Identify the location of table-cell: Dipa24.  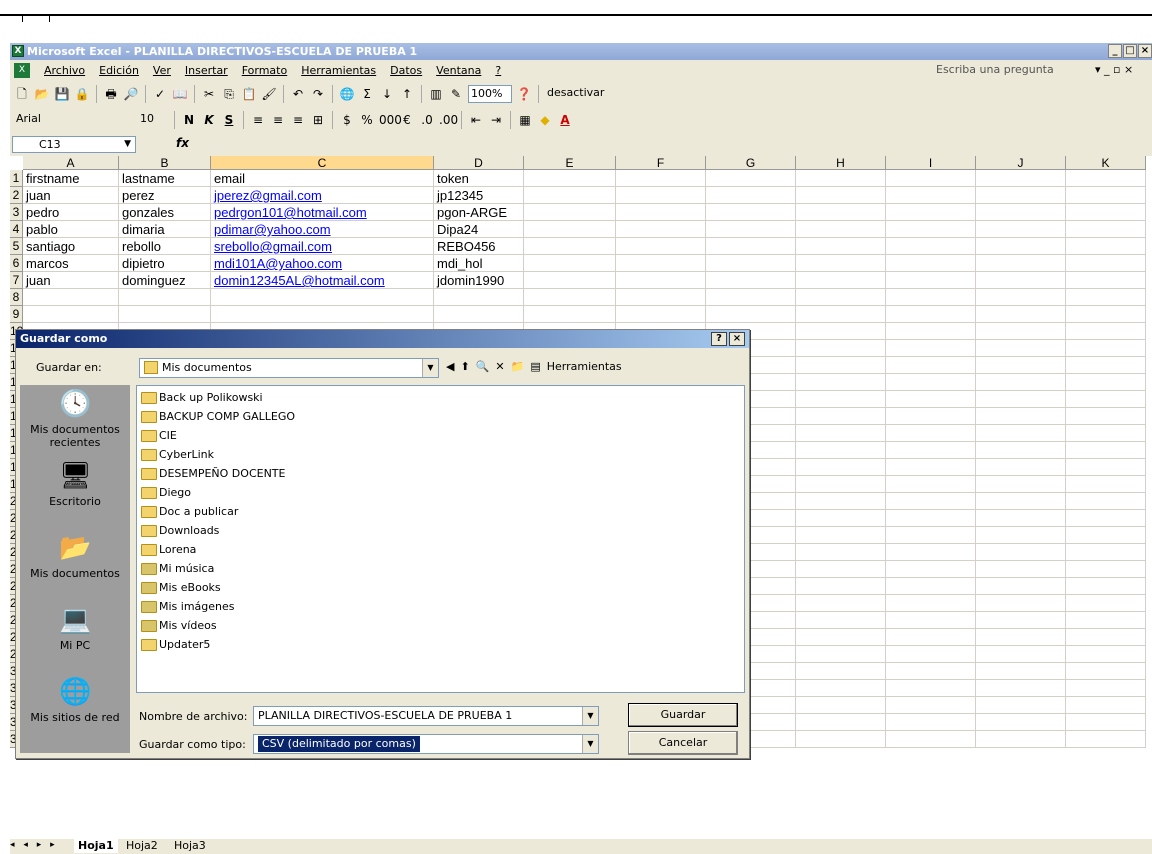
(479, 229).